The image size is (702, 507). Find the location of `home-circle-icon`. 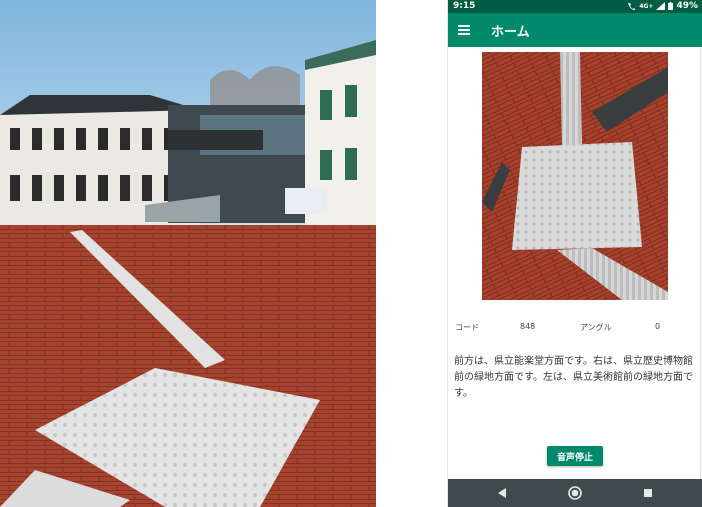

home-circle-icon is located at coordinates (575, 493).